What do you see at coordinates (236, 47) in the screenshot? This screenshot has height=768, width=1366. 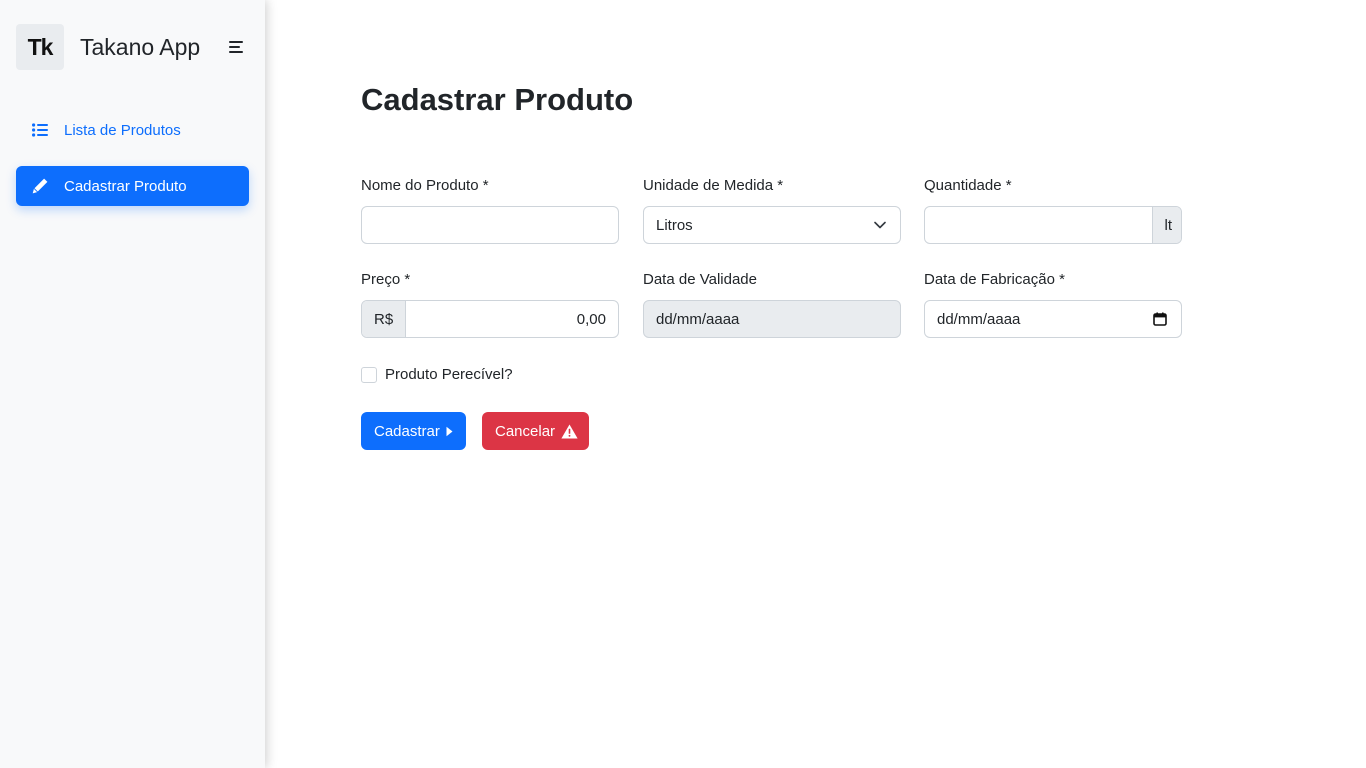 I see `menu-toggle-icon` at bounding box center [236, 47].